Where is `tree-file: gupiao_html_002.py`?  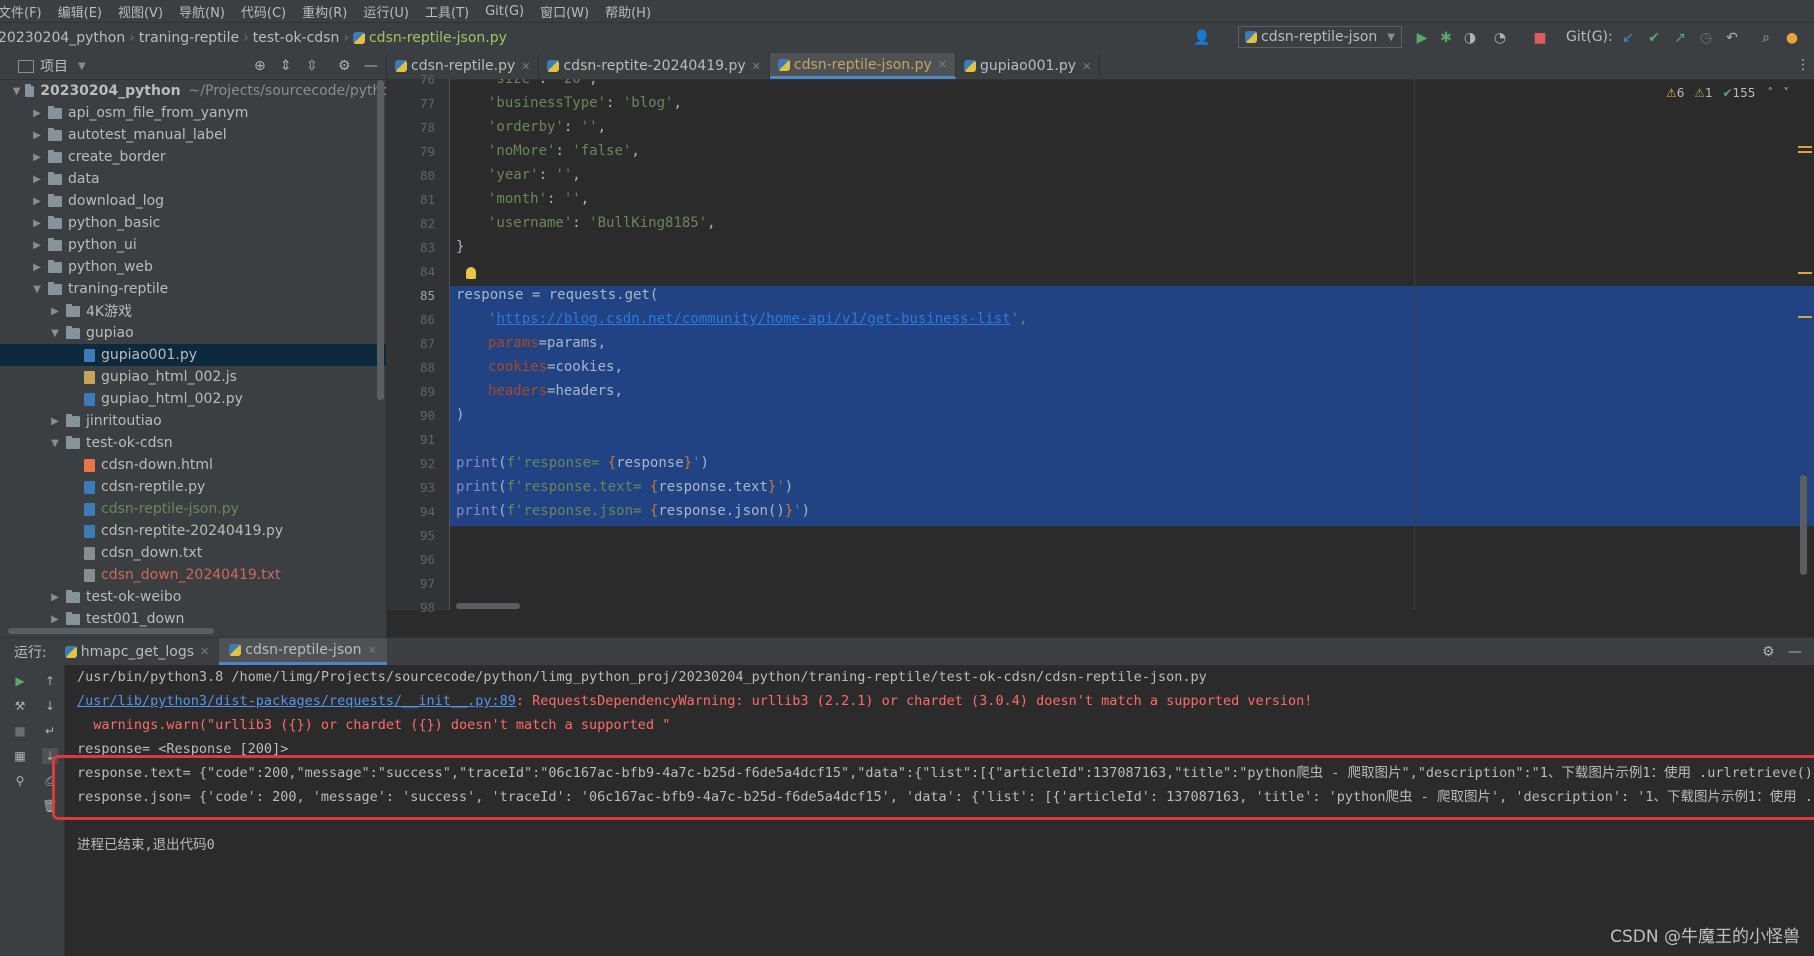 tree-file: gupiao_html_002.py is located at coordinates (193, 399).